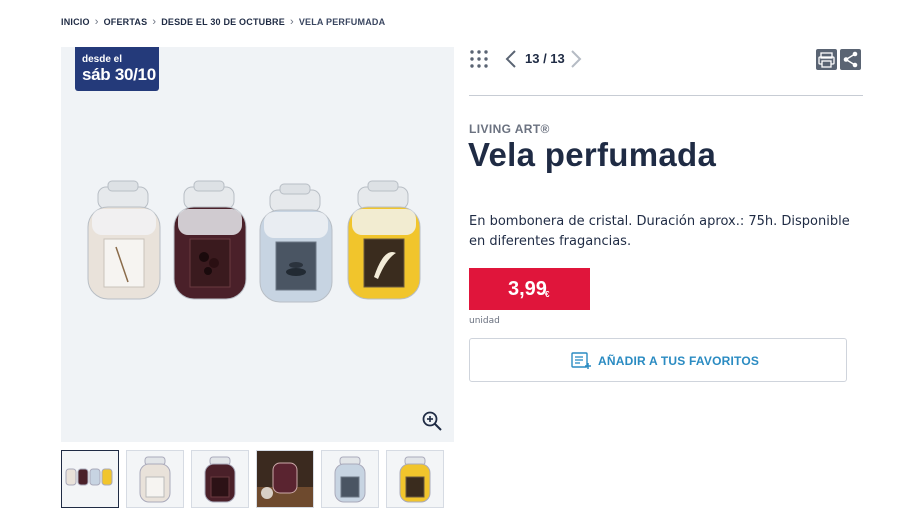 Image resolution: width=919 pixels, height=527 pixels. I want to click on divider, so click(666, 95).